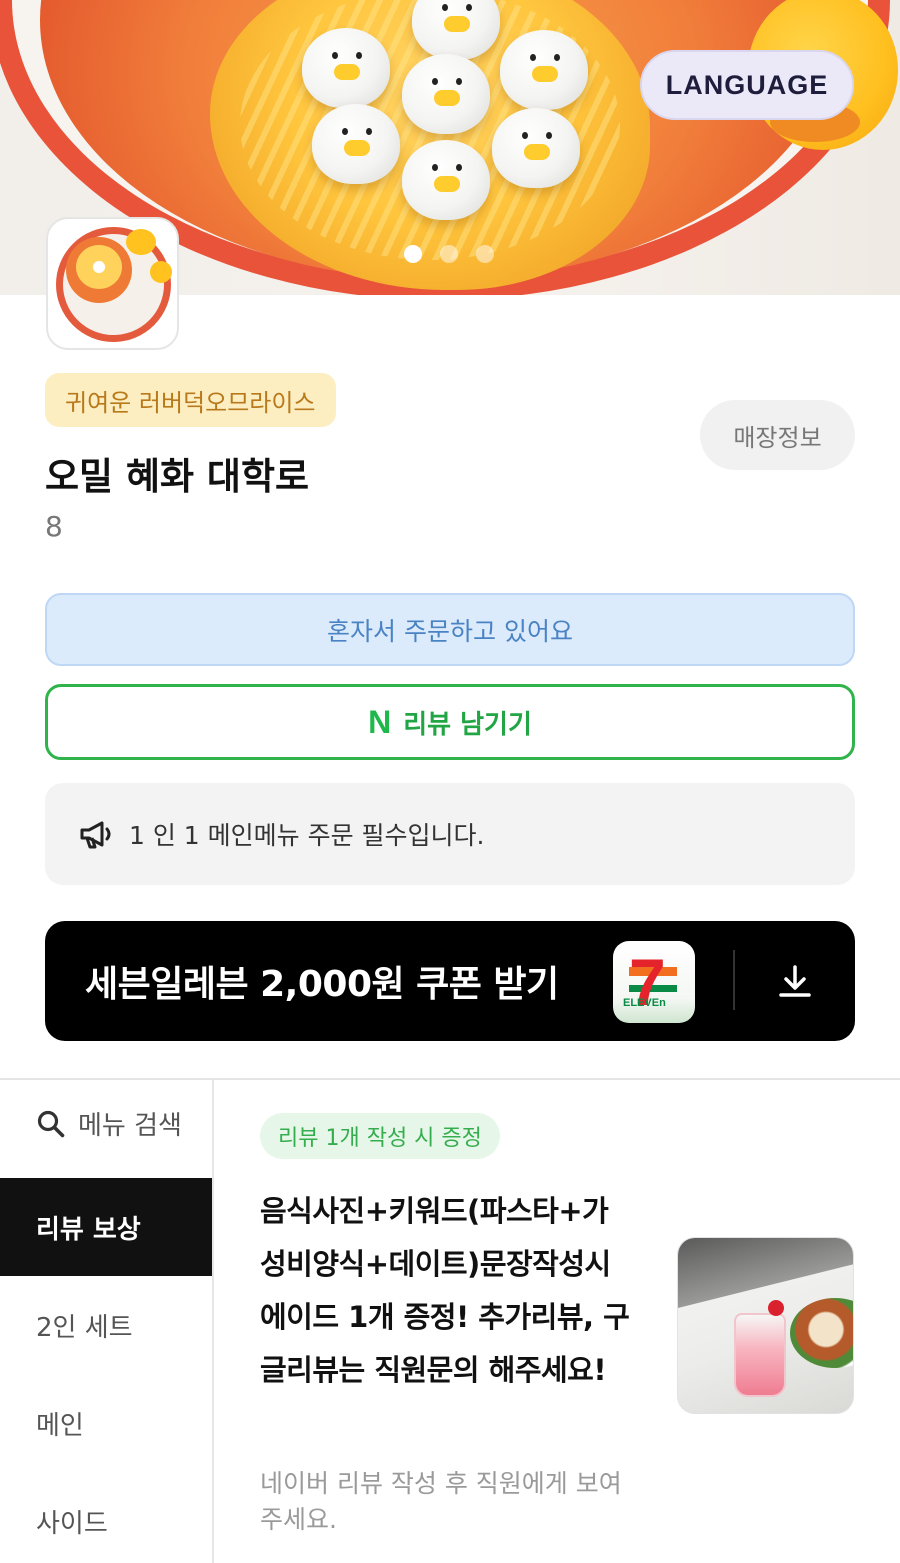 This screenshot has width=900, height=1563. I want to click on store-logo, so click(112, 283).